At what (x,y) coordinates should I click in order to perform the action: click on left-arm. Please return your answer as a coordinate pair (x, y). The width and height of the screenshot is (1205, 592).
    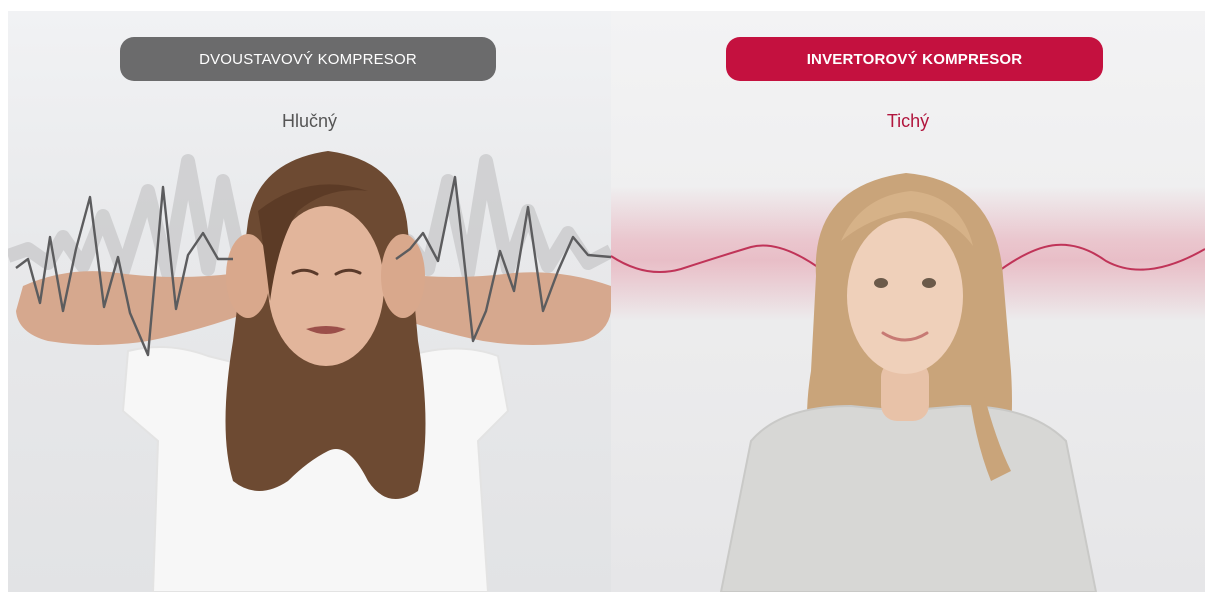
    Looking at the image, I should click on (134, 308).